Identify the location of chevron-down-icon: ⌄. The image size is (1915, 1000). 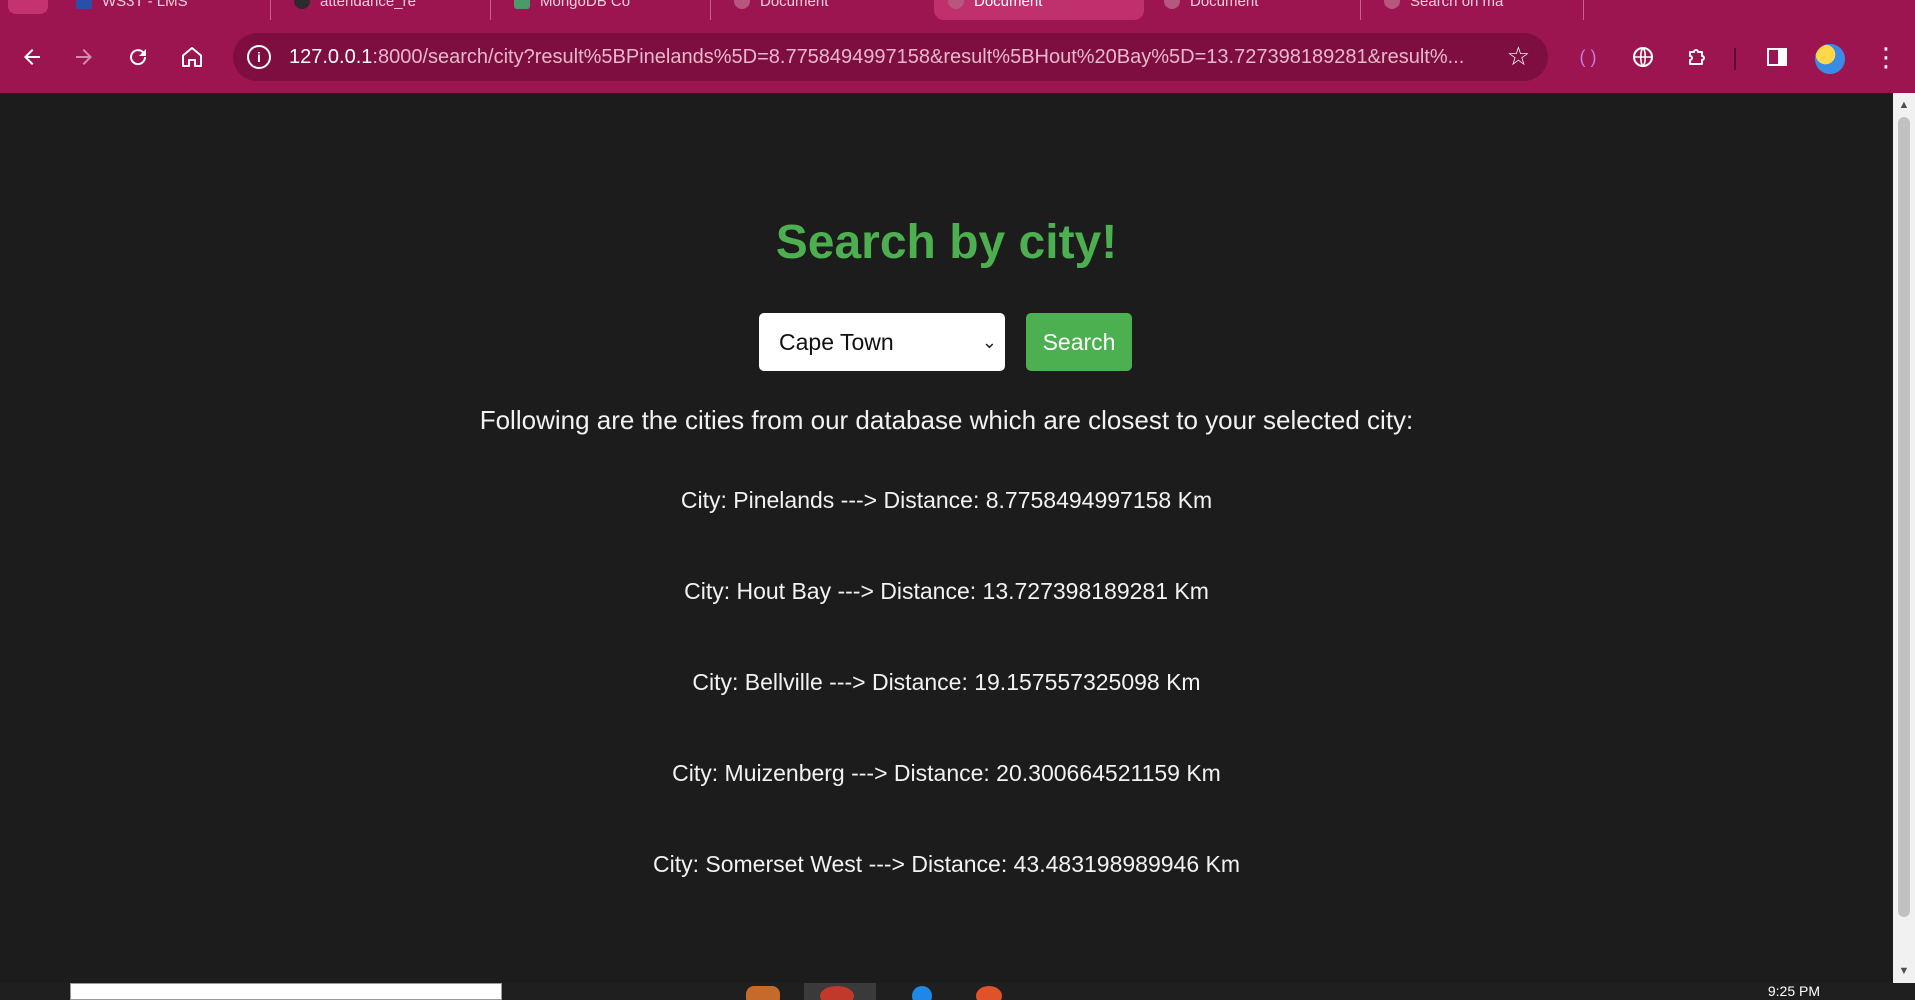
(989, 342).